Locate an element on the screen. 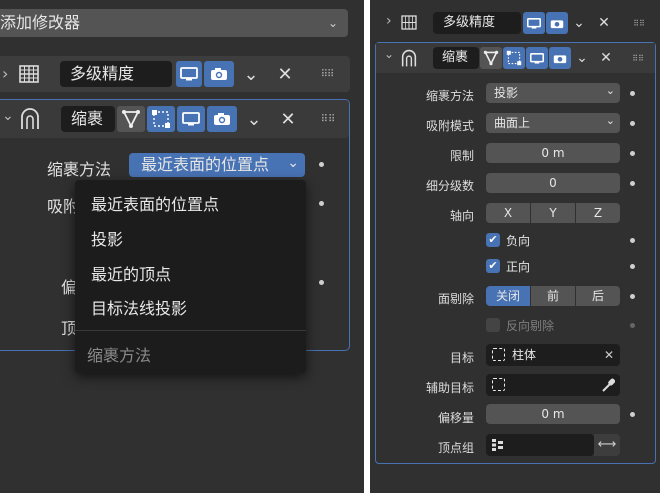 This screenshot has width=660, height=493. cull-label: 面剔除 is located at coordinates (455, 299).